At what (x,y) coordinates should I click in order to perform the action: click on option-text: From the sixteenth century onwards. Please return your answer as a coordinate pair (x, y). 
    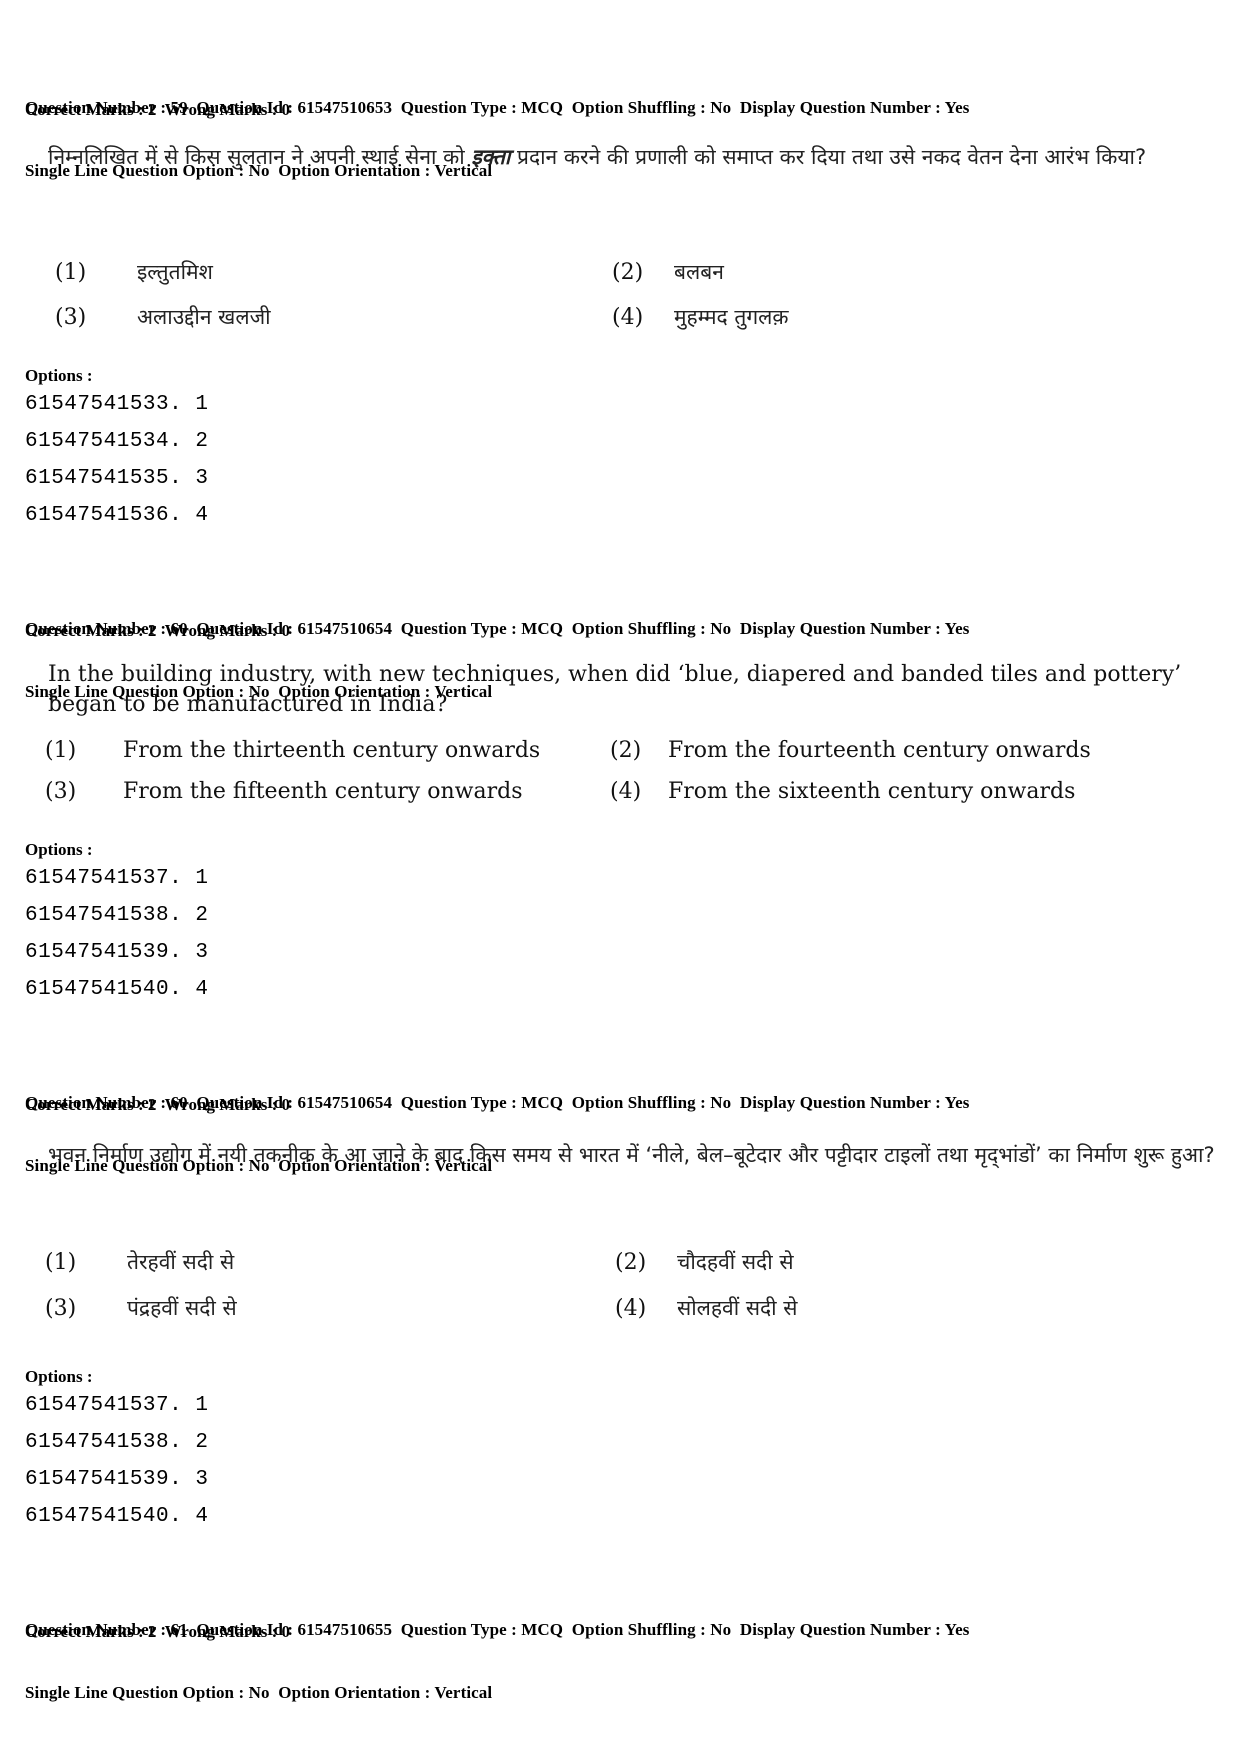
    Looking at the image, I should click on (872, 791).